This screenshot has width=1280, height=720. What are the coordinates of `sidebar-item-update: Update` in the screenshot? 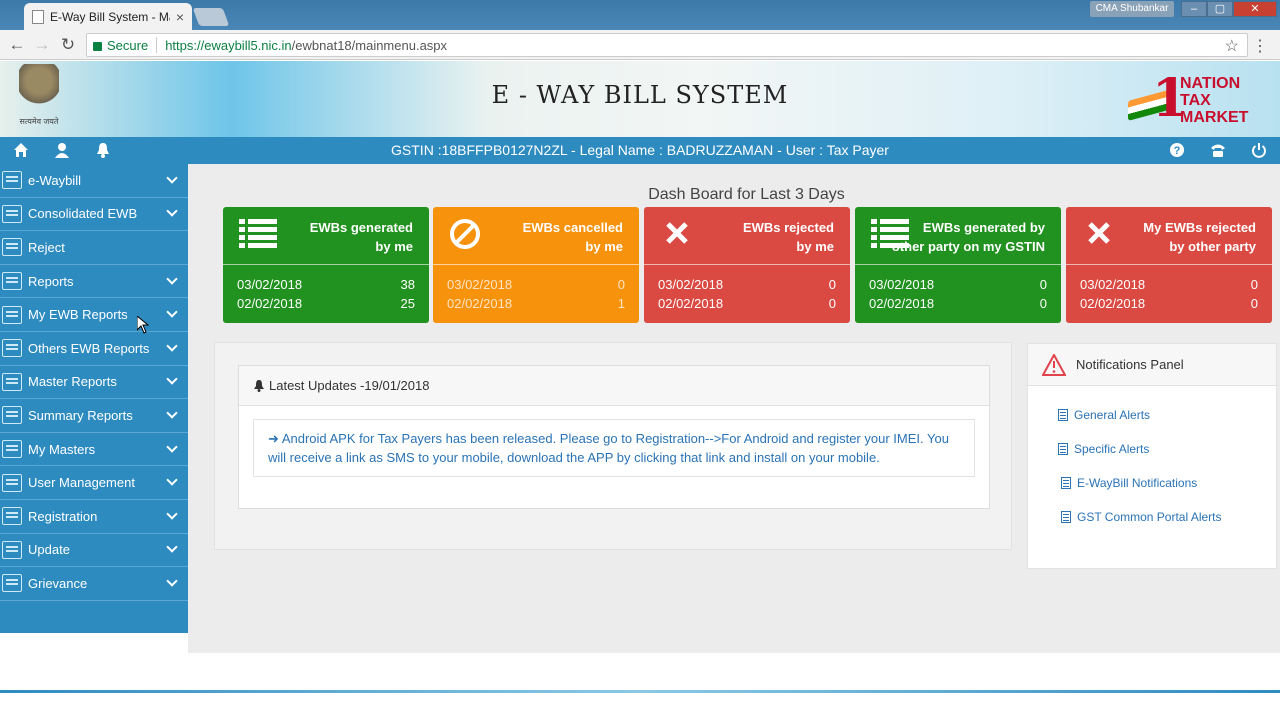 It's located at (94, 551).